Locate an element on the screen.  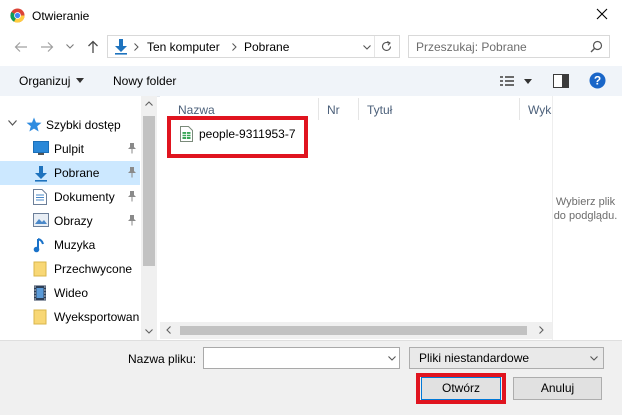
scroll-up-icon is located at coordinates (149, 103).